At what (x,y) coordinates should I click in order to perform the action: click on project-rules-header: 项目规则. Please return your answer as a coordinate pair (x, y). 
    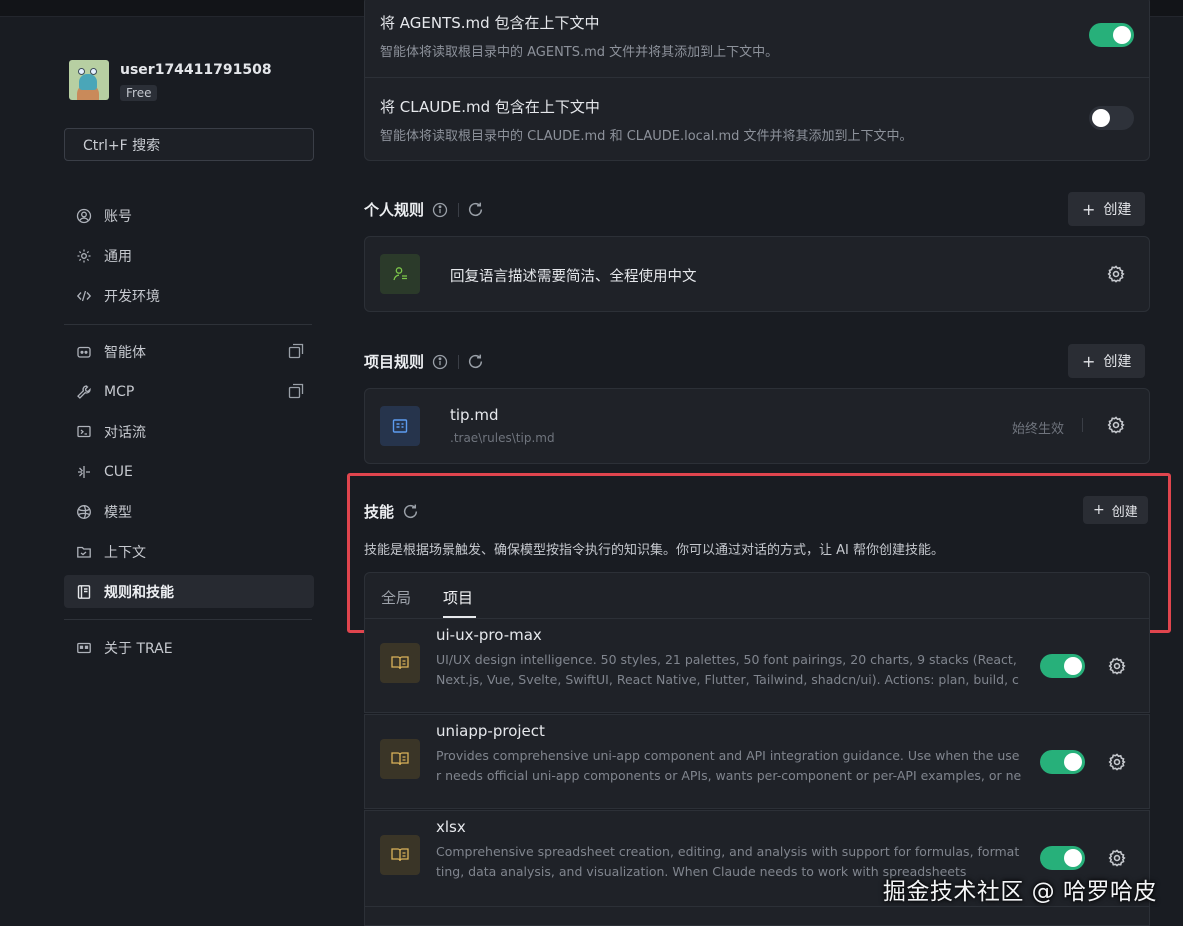
    Looking at the image, I should click on (424, 361).